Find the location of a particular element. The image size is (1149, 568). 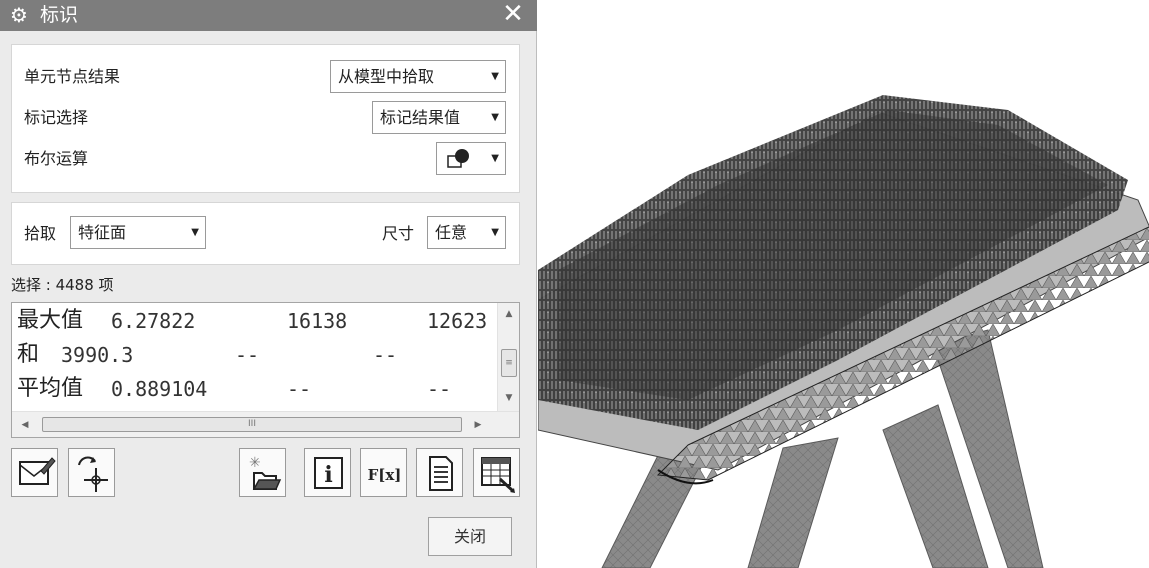

result-name: 平均值 is located at coordinates (50, 388).